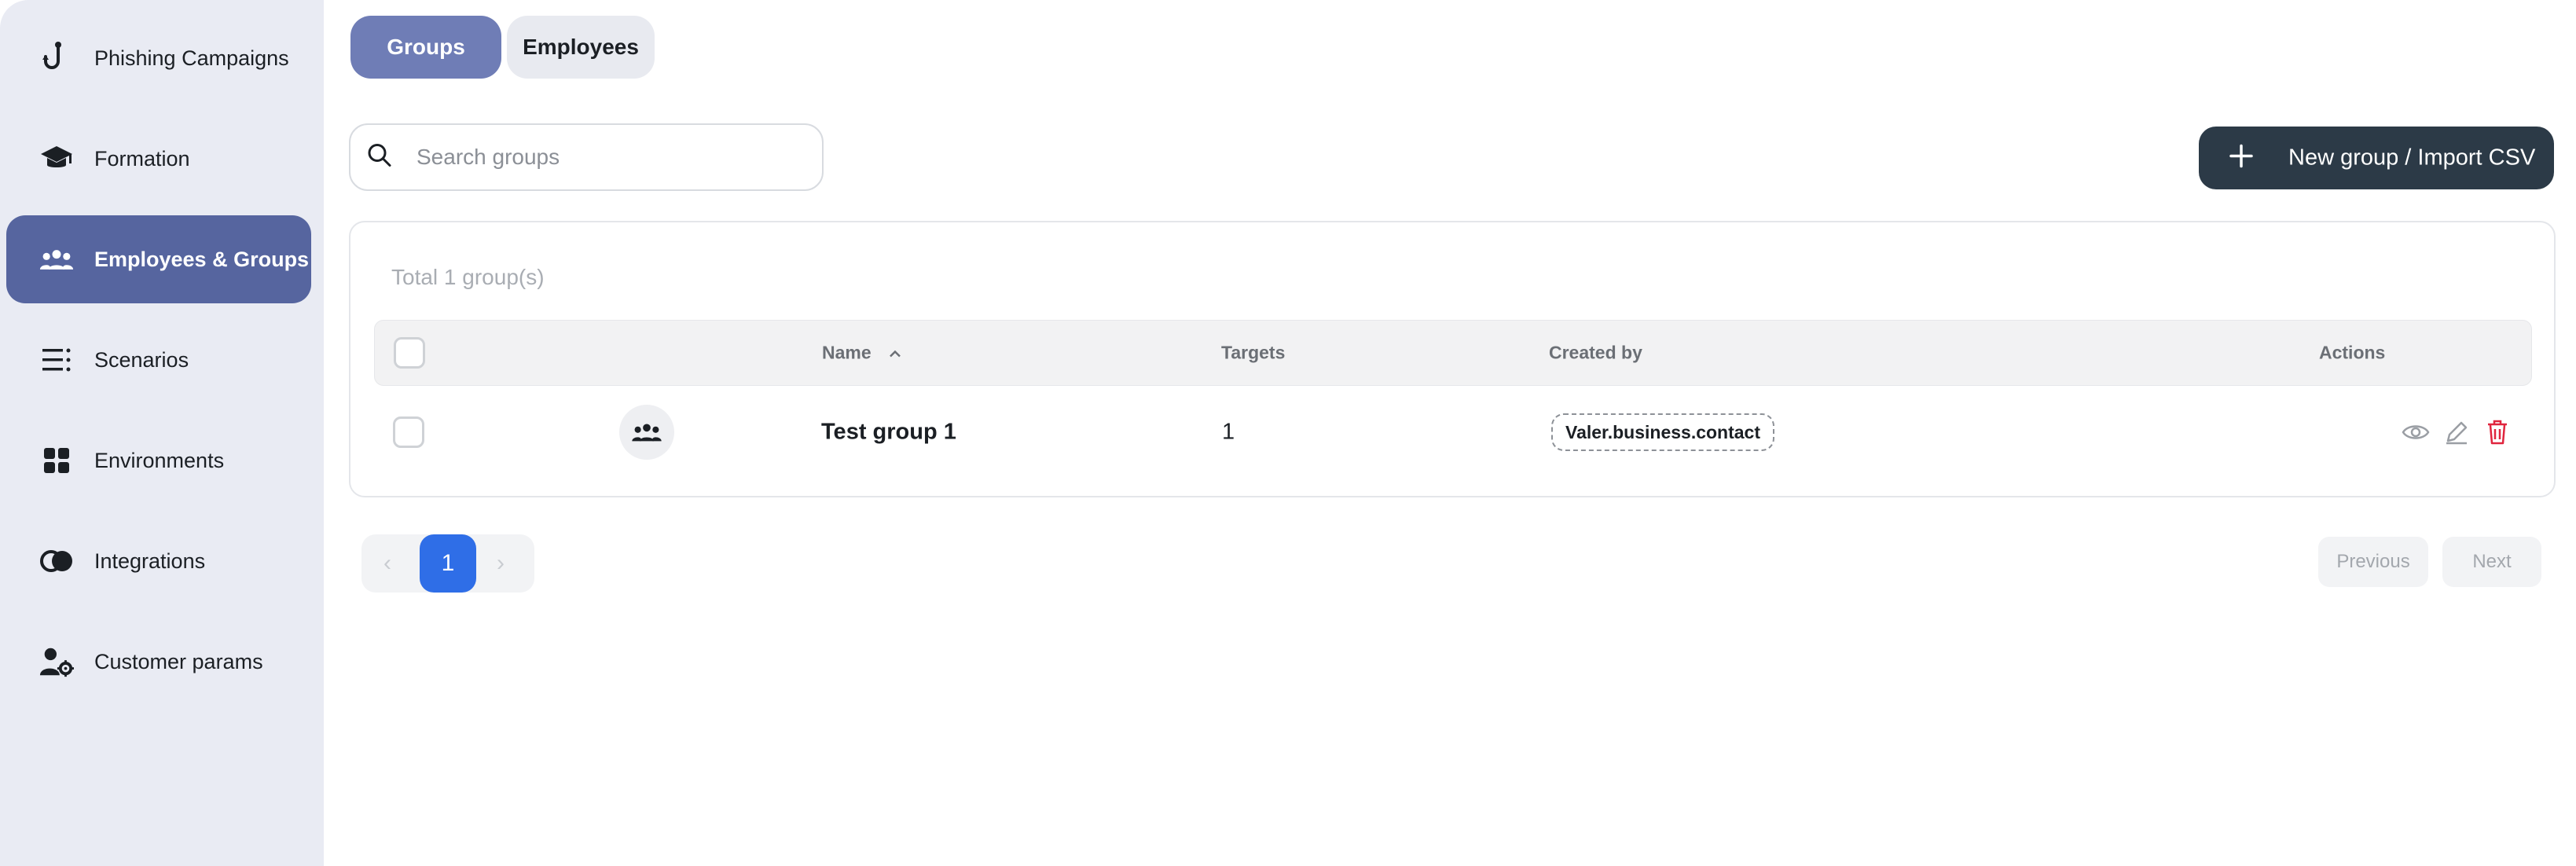 The width and height of the screenshot is (2576, 866). What do you see at coordinates (202, 259) in the screenshot?
I see `sidebar-item-label: Employees & Groups` at bounding box center [202, 259].